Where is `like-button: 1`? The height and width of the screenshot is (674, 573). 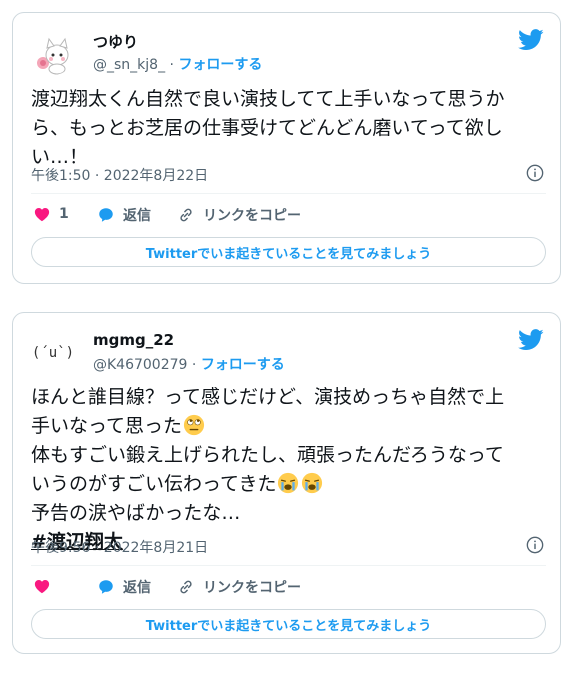
like-button: 1 is located at coordinates (51, 214).